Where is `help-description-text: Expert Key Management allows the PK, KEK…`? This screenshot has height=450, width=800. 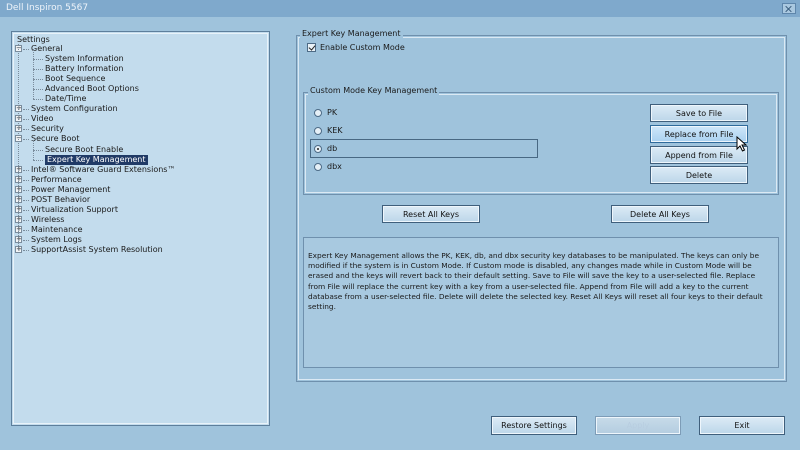
help-description-text: Expert Key Management allows the PK, KEK… is located at coordinates (535, 281).